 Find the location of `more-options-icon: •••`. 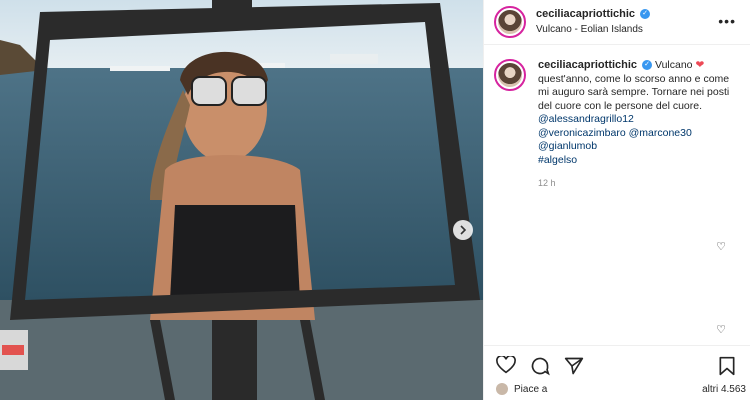

more-options-icon: ••• is located at coordinates (727, 21).